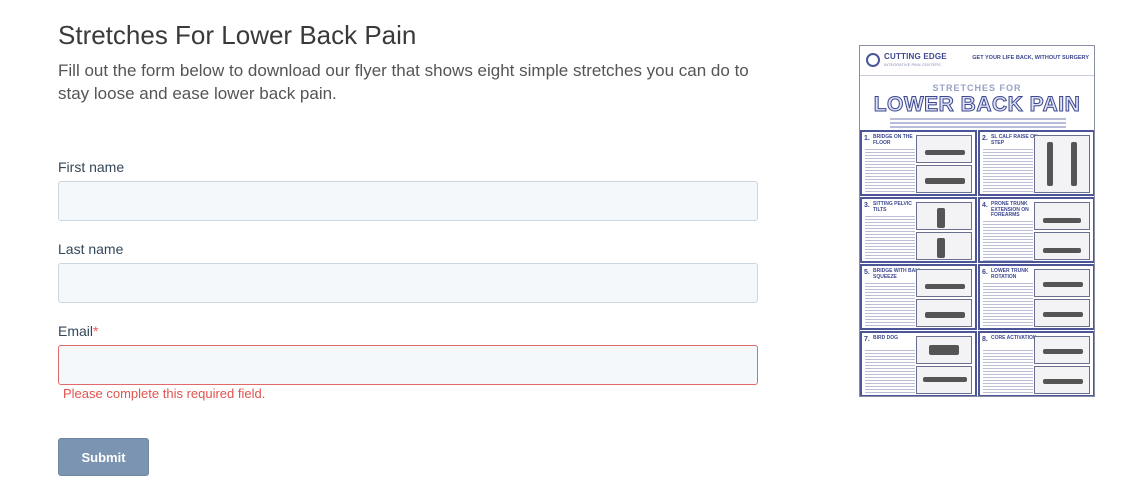 This screenshot has height=492, width=1141. Describe the element at coordinates (915, 56) in the screenshot. I see `flyer-brand: CUTTING EDGE` at that location.